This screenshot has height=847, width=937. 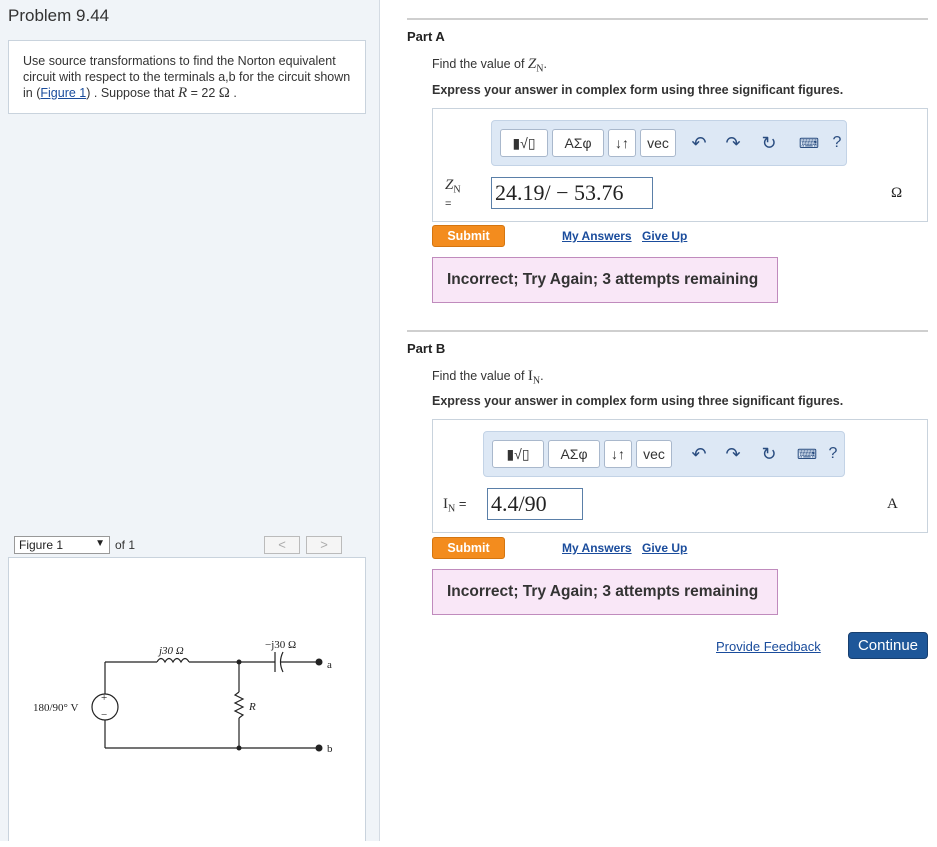 What do you see at coordinates (768, 646) in the screenshot?
I see `provide-feedback-link: Provide Feedback` at bounding box center [768, 646].